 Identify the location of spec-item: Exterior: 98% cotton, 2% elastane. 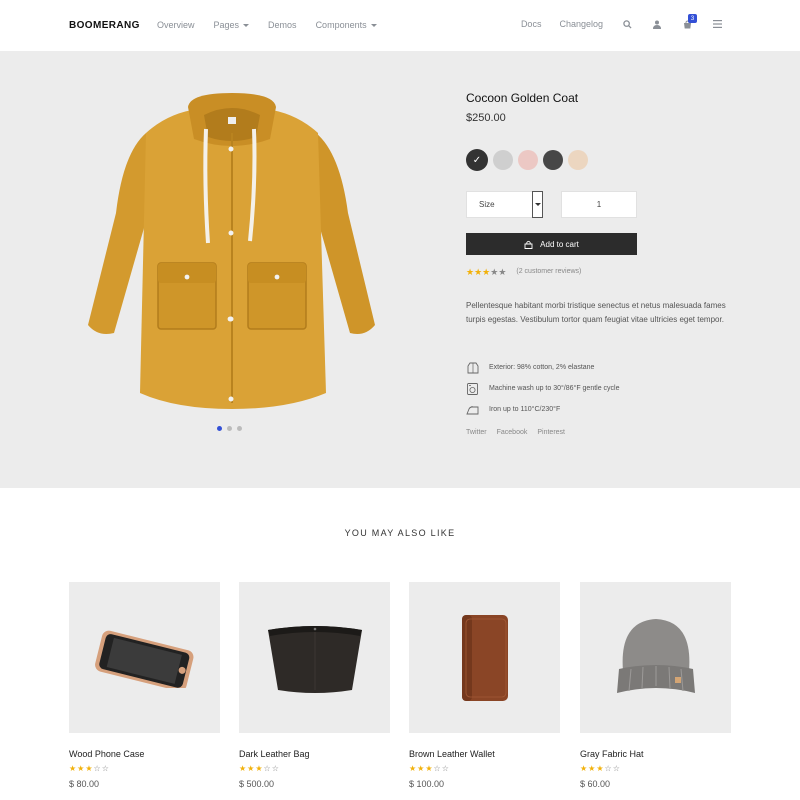
(543, 367).